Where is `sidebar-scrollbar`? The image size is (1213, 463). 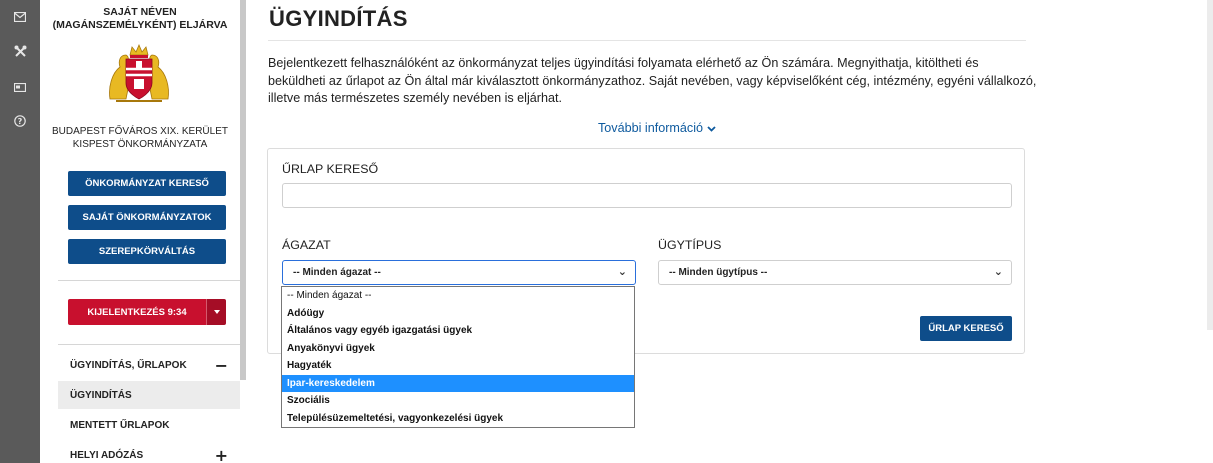
sidebar-scrollbar is located at coordinates (243, 190).